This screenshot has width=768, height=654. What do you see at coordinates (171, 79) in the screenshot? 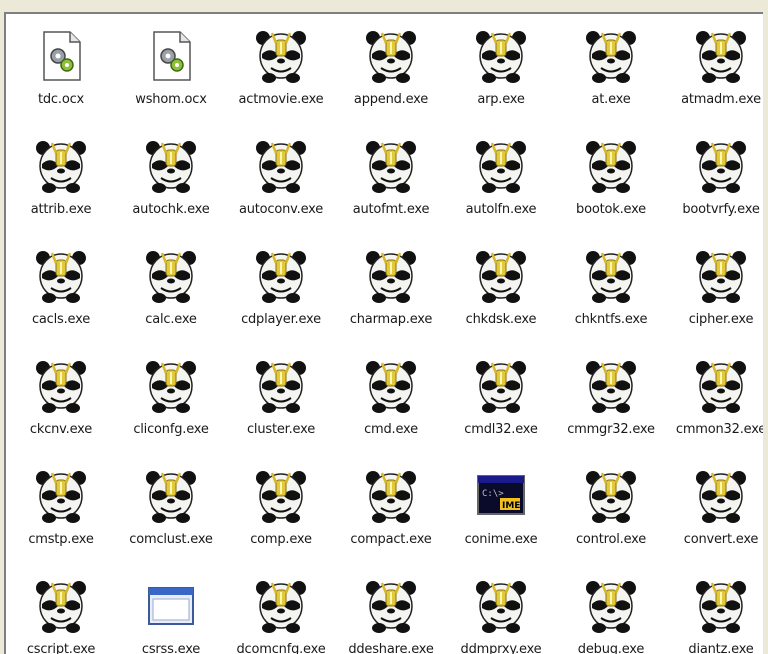
I see `file-item: wshom.ocx` at bounding box center [171, 79].